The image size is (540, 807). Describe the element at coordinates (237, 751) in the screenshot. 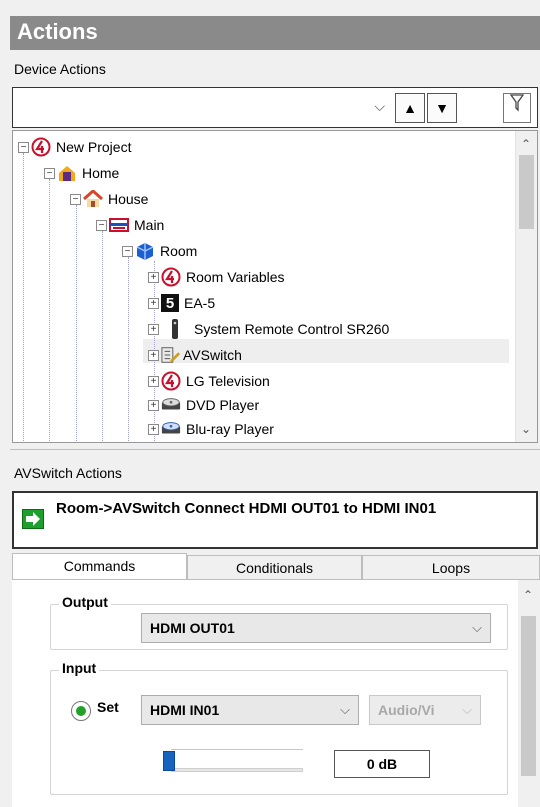

I see `slider-scale` at that location.